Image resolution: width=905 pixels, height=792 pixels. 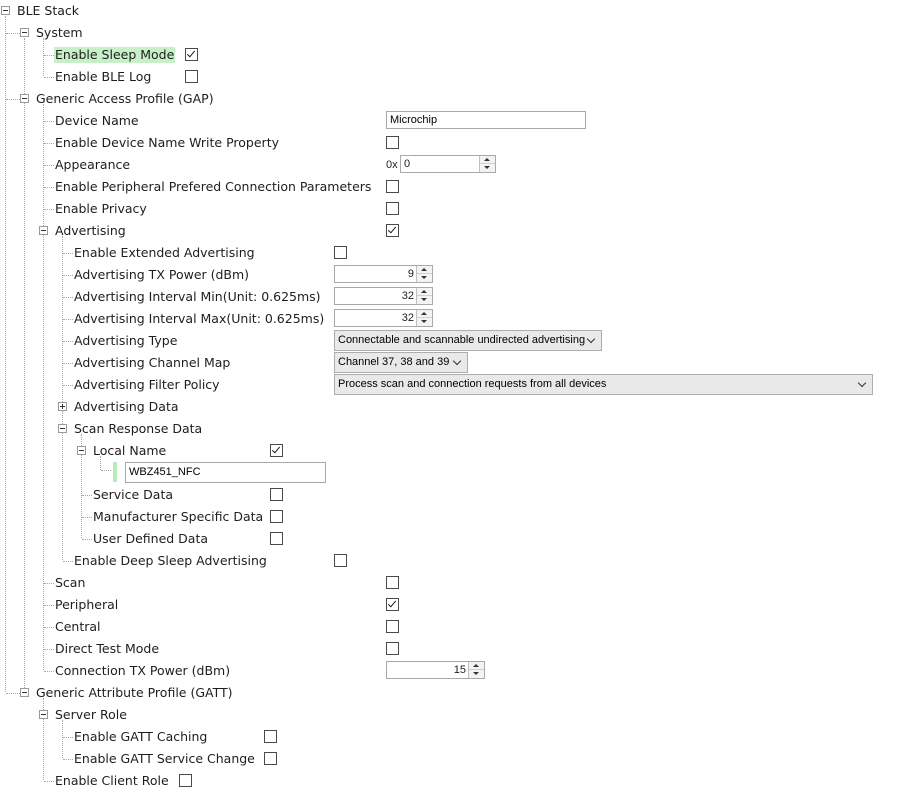 I want to click on local-name-checkbox, so click(x=276, y=450).